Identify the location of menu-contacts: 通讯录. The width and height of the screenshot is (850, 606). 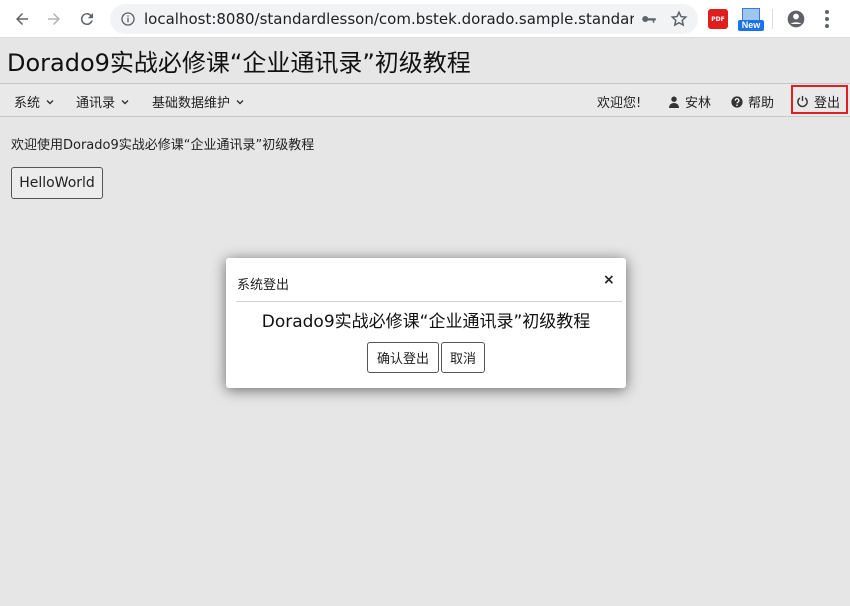
(102, 101).